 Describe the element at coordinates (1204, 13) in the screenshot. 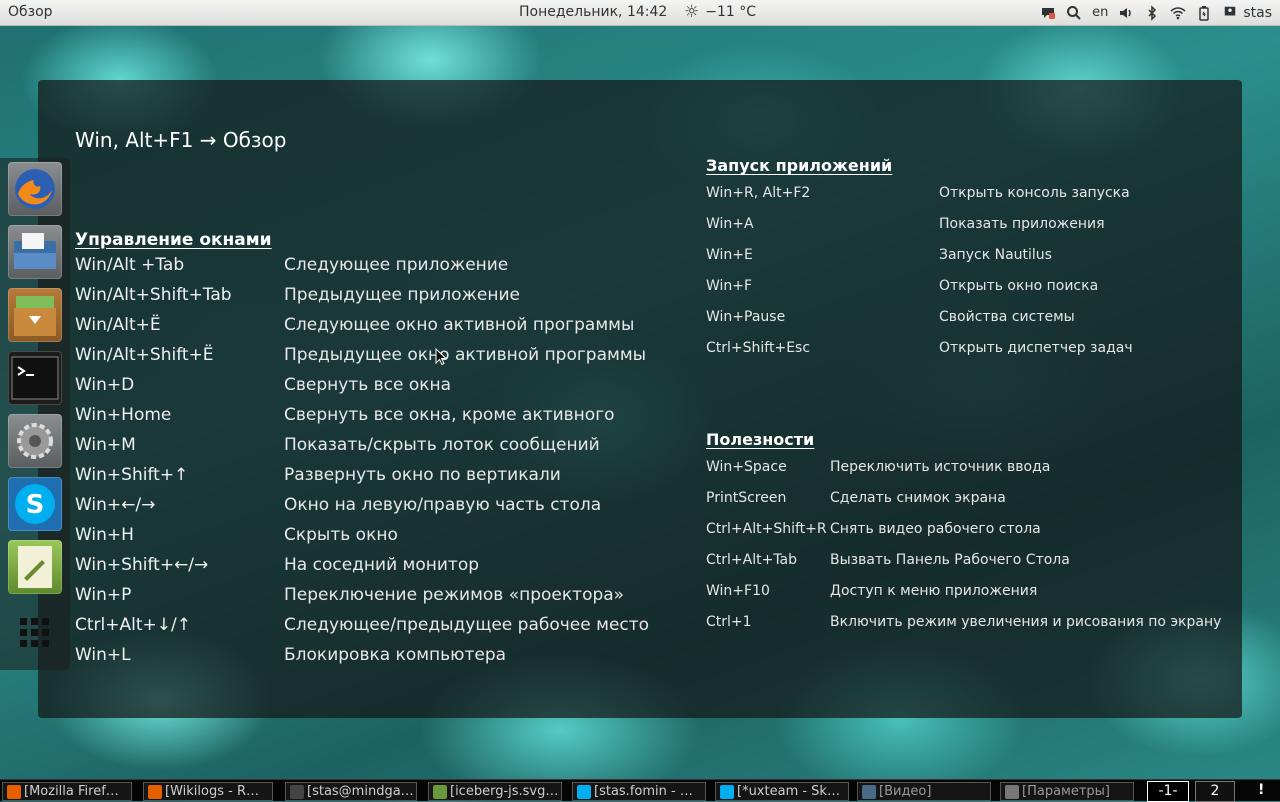

I see `battery-icon` at that location.